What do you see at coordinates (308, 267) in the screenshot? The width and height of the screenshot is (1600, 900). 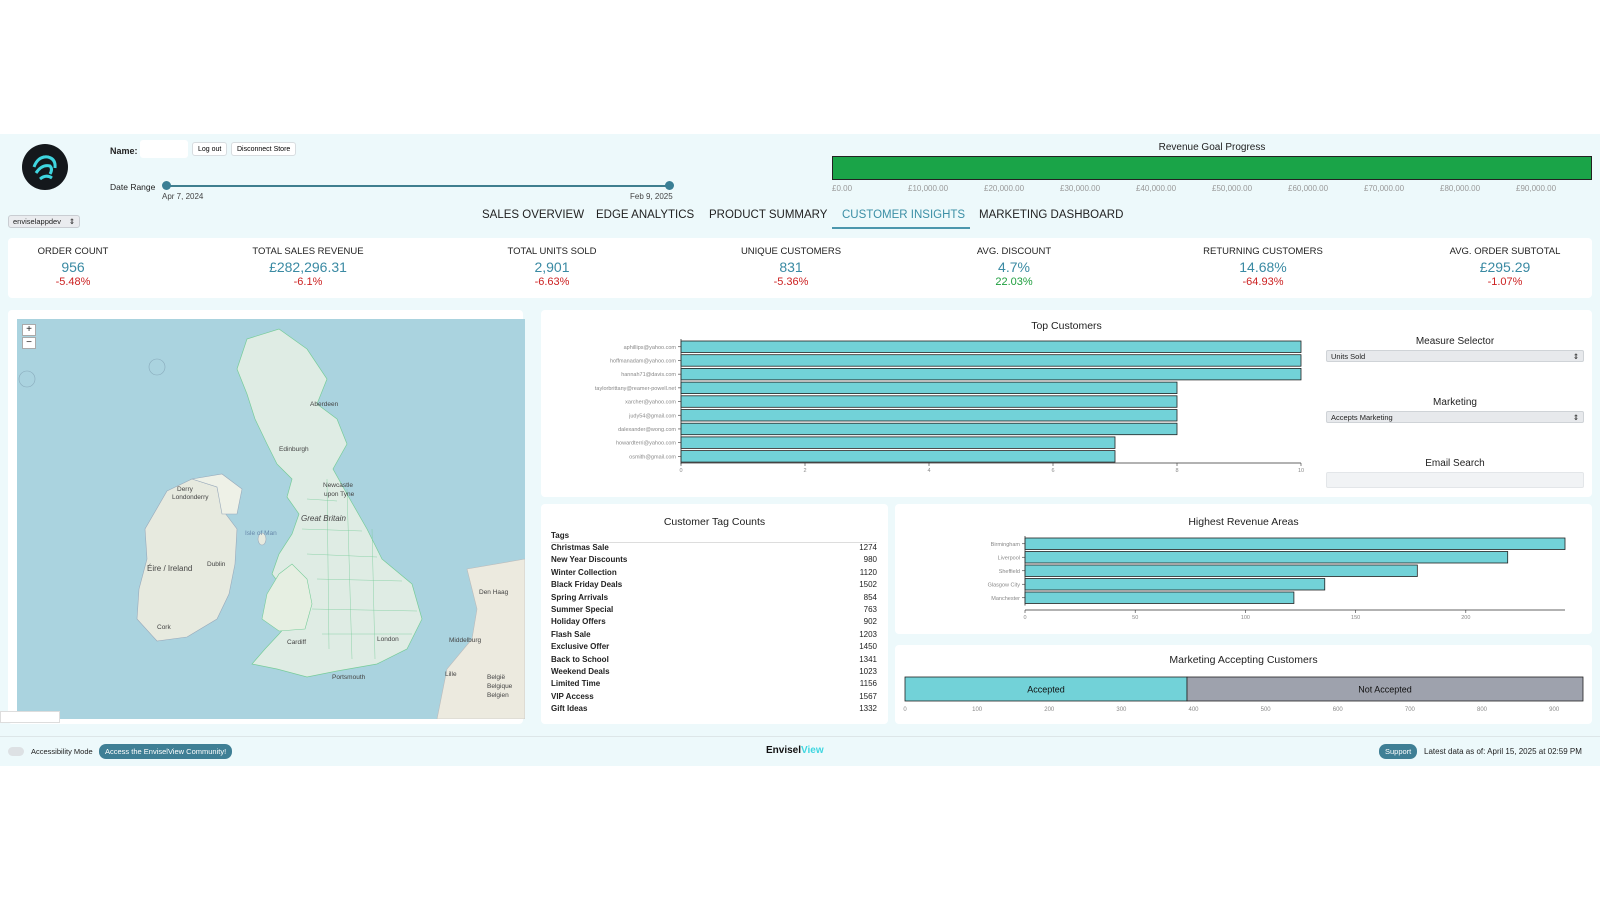 I see `kpi-total-sales-revenue: TOTAL SALES REVENUE £282,296.31 -6.1%` at bounding box center [308, 267].